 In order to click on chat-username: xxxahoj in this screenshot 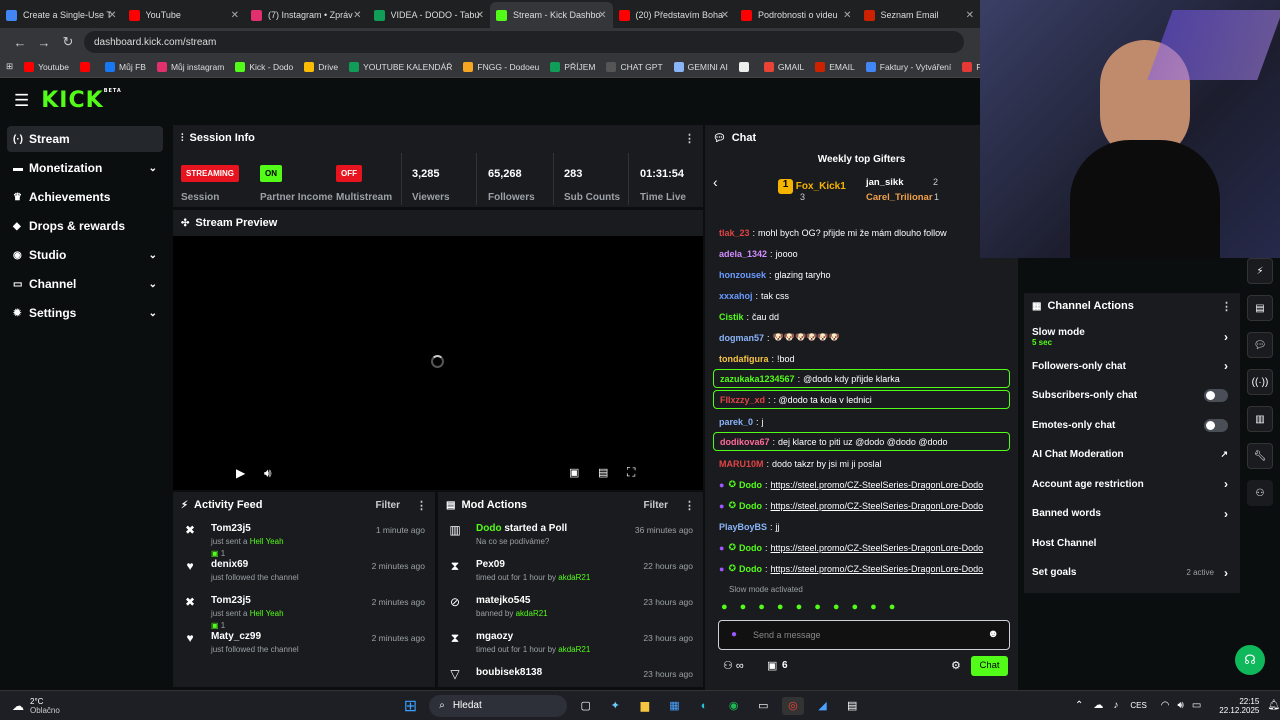, I will do `click(736, 296)`.